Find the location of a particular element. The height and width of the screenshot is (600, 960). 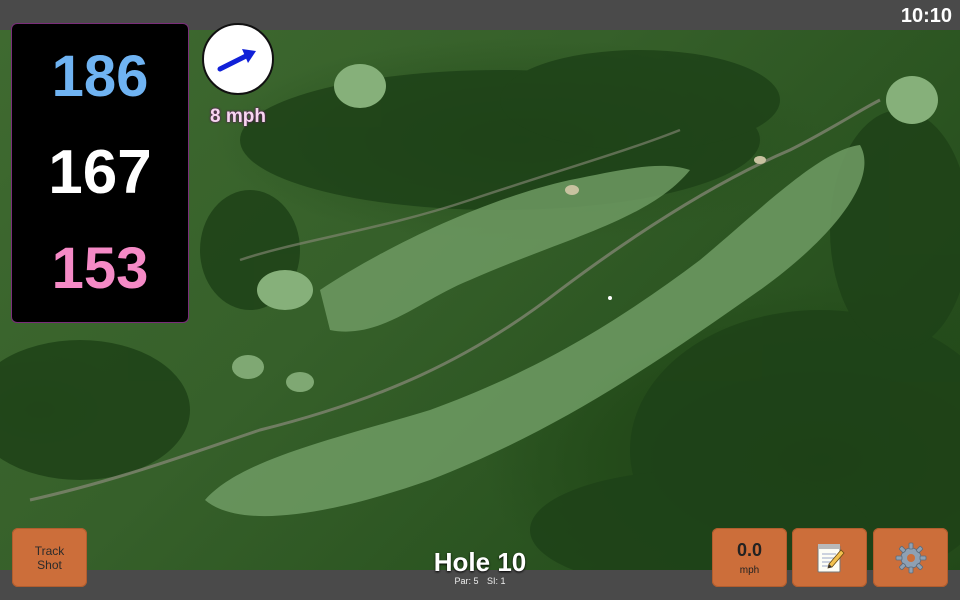

hole-details: Par: 5 SI: 1 is located at coordinates (480, 581).